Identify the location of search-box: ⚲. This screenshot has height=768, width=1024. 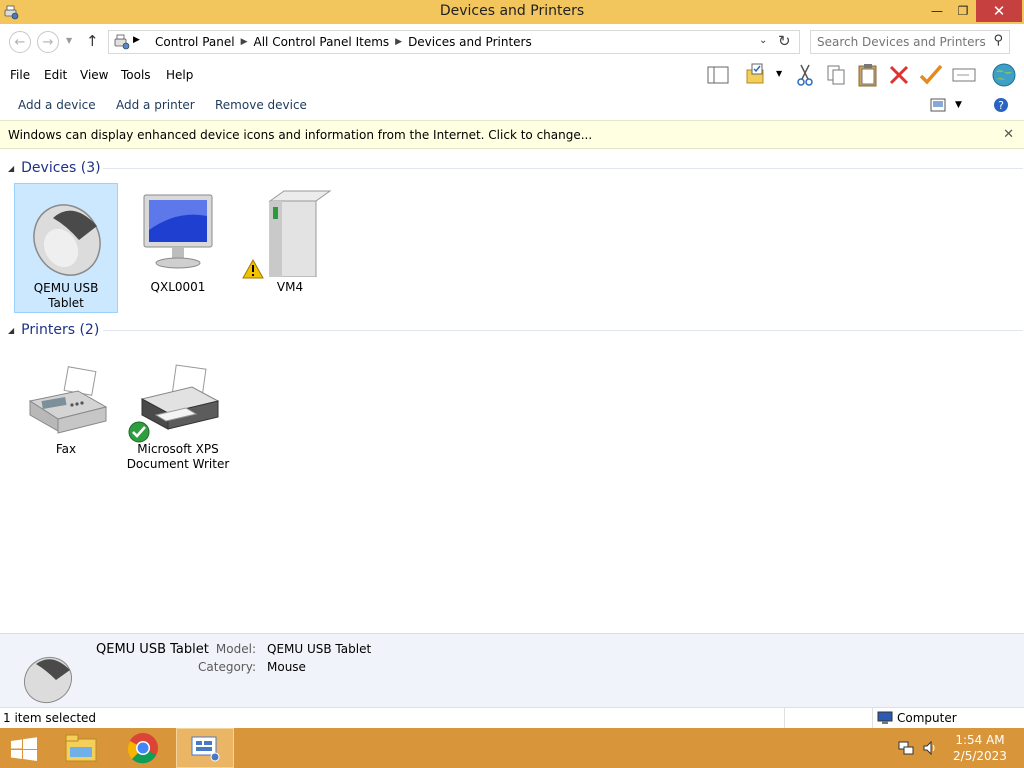
(910, 42).